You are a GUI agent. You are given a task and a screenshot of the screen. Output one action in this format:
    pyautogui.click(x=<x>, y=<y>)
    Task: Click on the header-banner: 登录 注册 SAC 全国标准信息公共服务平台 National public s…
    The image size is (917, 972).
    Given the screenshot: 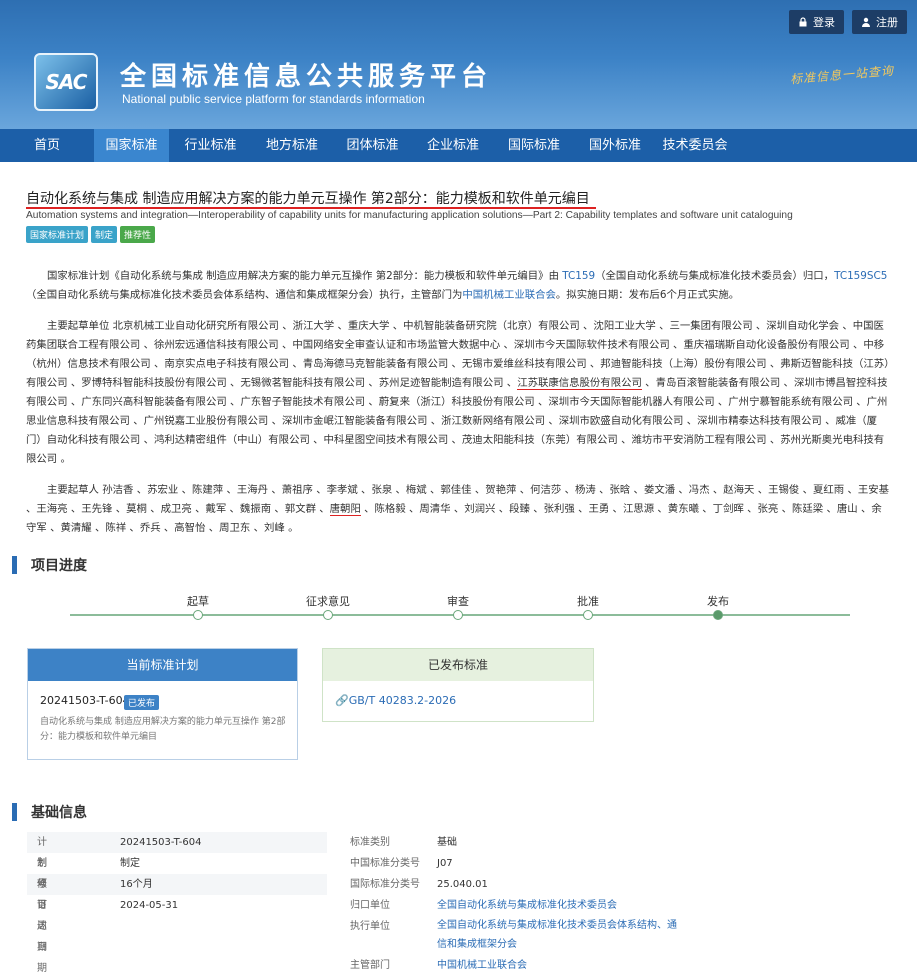 What is the action you would take?
    pyautogui.click(x=458, y=64)
    